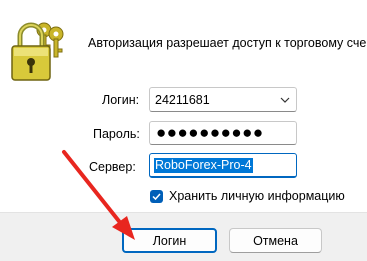  I want to click on password-field: ●●●●●●●●●●, so click(223, 133).